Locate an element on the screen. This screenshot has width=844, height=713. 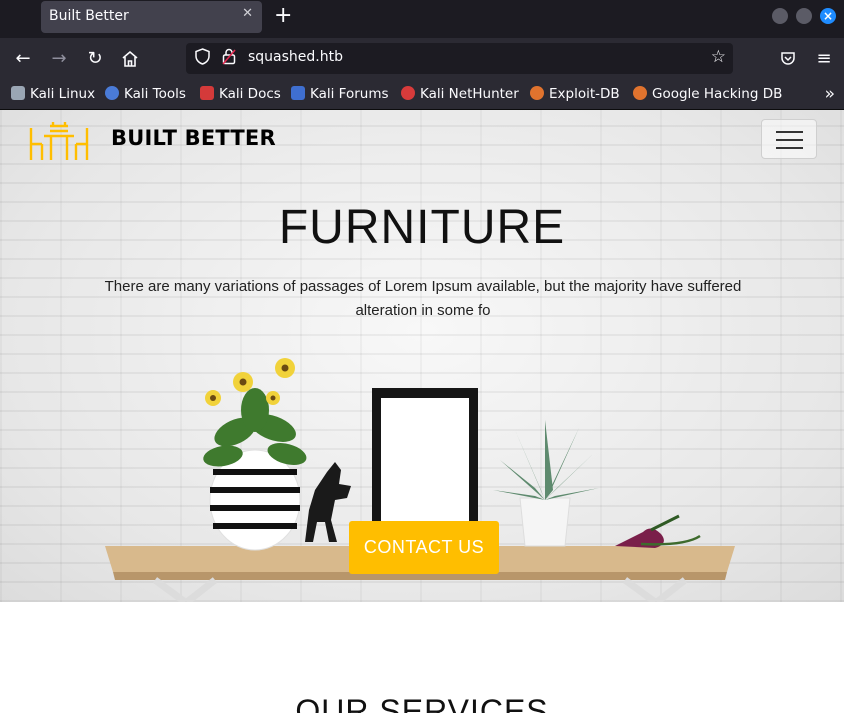
bookmark-kali-nethunter: Kali NetHunter is located at coordinates (460, 94).